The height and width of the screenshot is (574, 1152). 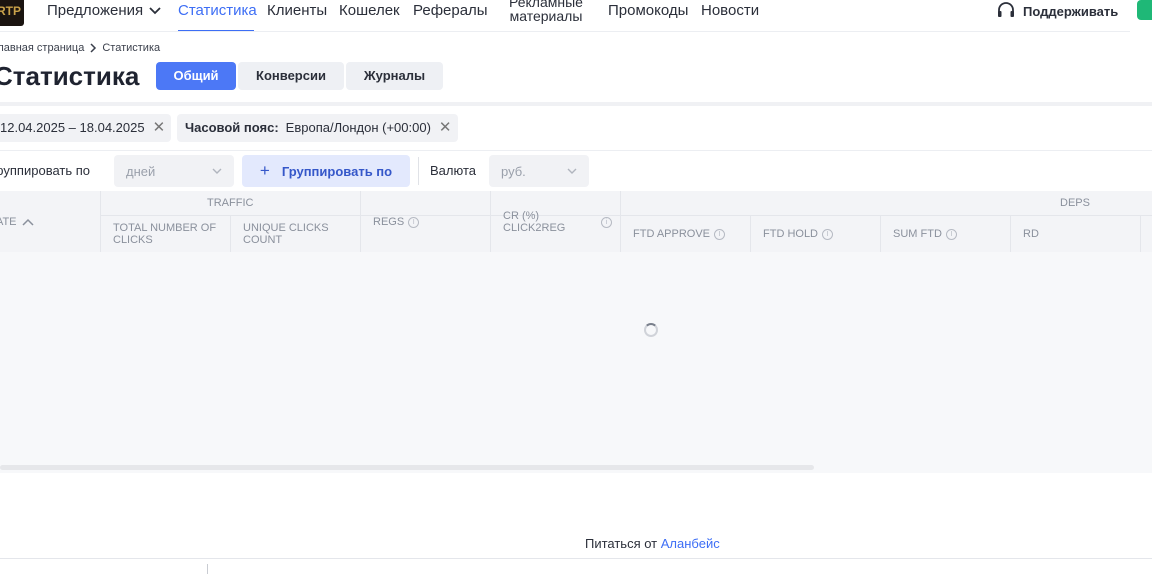 What do you see at coordinates (72, 127) in the screenshot?
I see `date-range-value: 12.04.2025 – 18.04.2025` at bounding box center [72, 127].